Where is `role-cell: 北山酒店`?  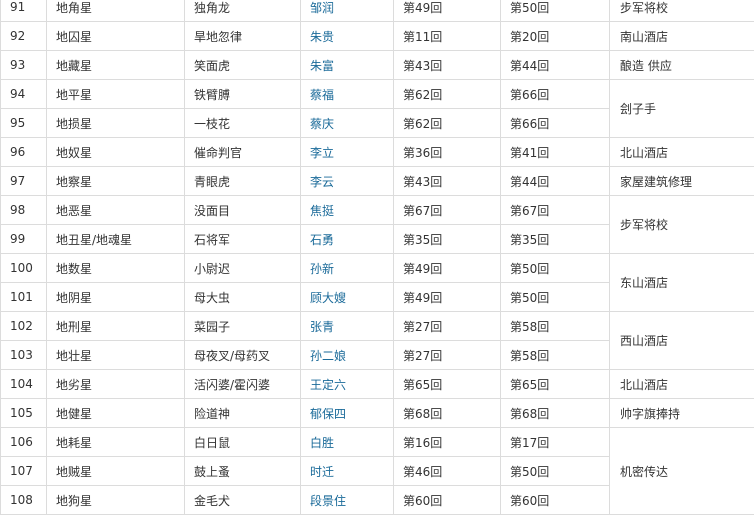
role-cell: 北山酒店 is located at coordinates (681, 152).